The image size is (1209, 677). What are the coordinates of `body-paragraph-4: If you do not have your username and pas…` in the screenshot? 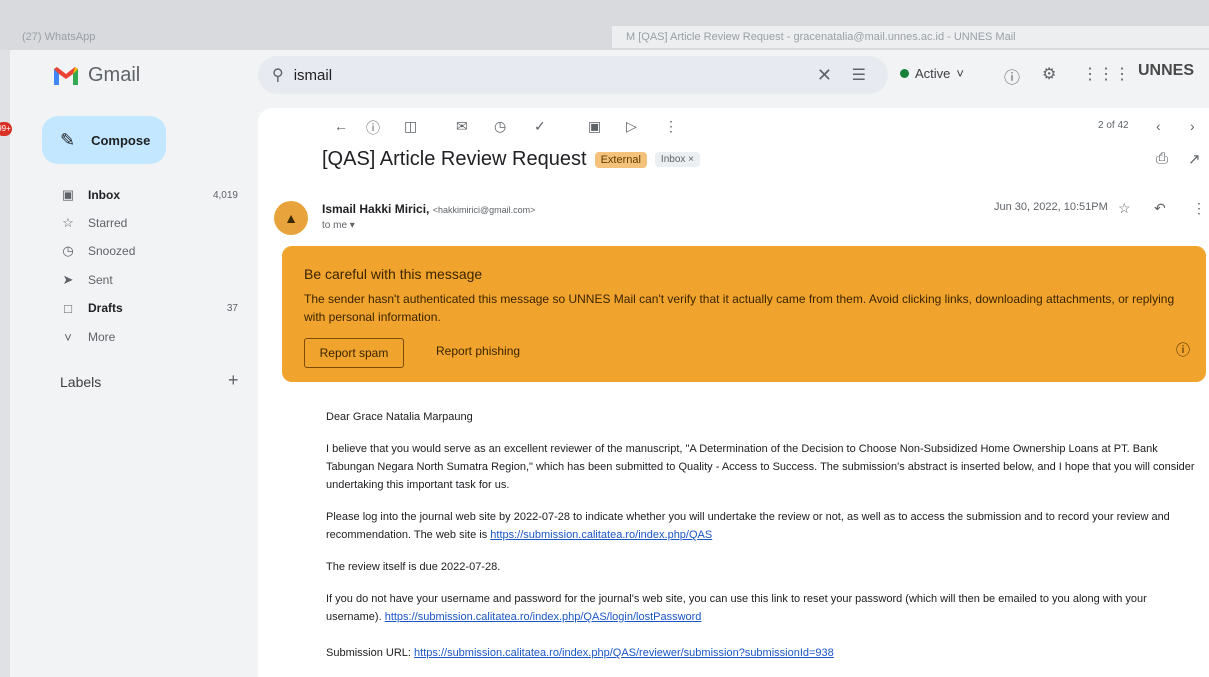 It's located at (761, 608).